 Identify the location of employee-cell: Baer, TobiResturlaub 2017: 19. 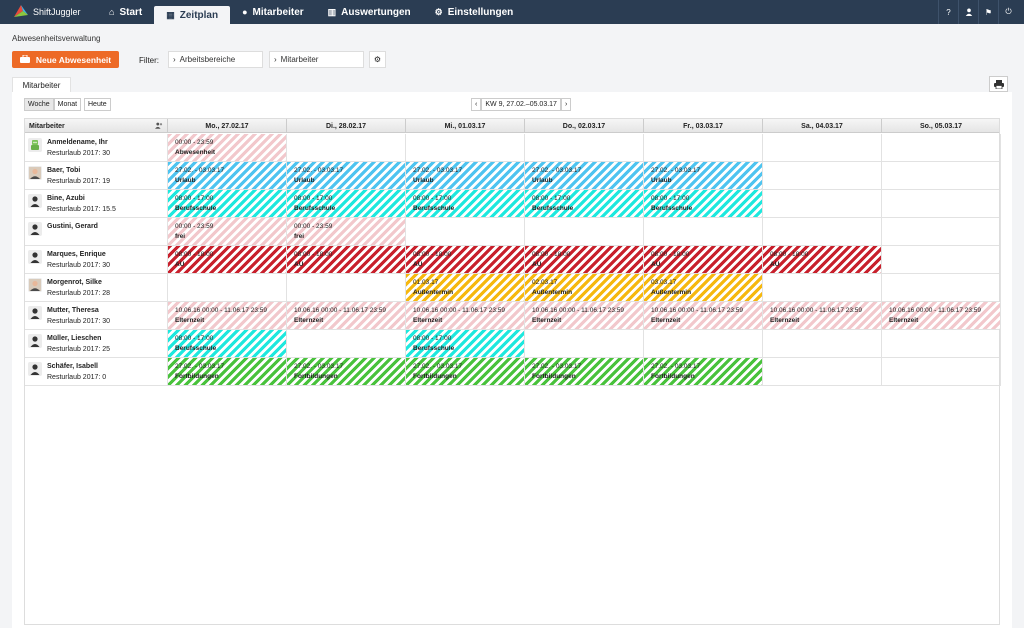
(96, 176).